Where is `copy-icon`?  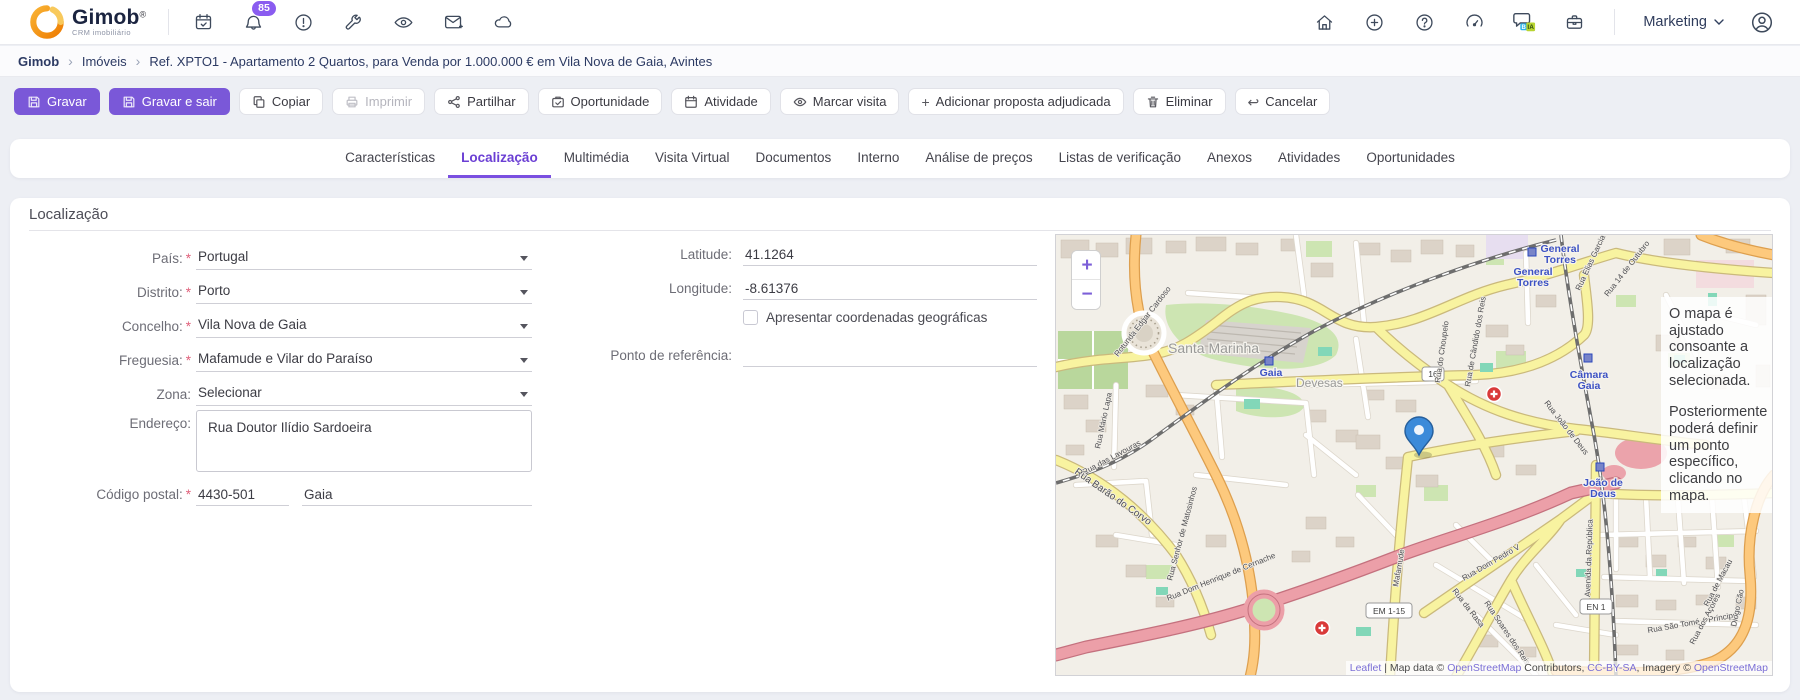
copy-icon is located at coordinates (259, 101).